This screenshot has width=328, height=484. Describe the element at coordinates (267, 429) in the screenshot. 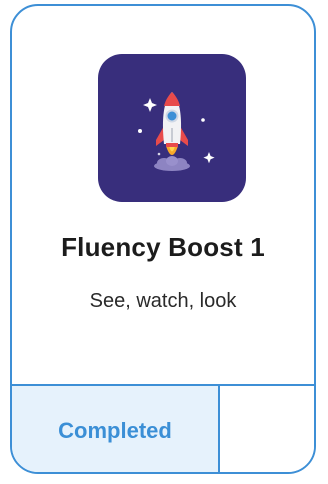

I see `footer-empty-cell` at that location.